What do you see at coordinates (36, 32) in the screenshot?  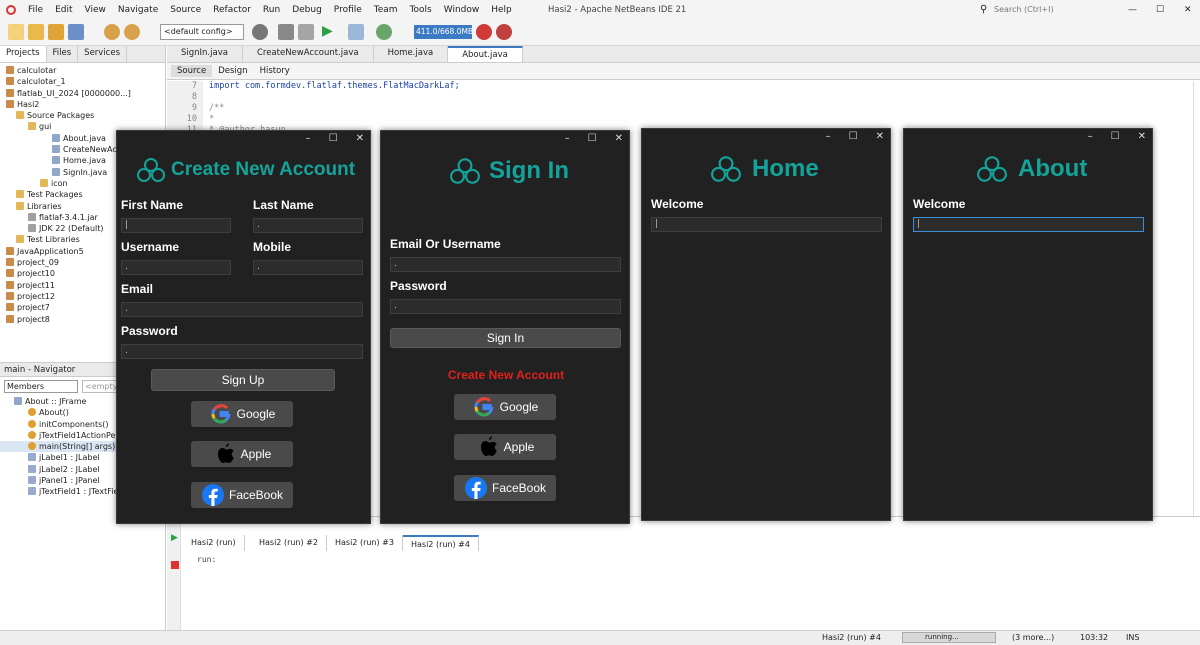 I see `new-project-icon` at bounding box center [36, 32].